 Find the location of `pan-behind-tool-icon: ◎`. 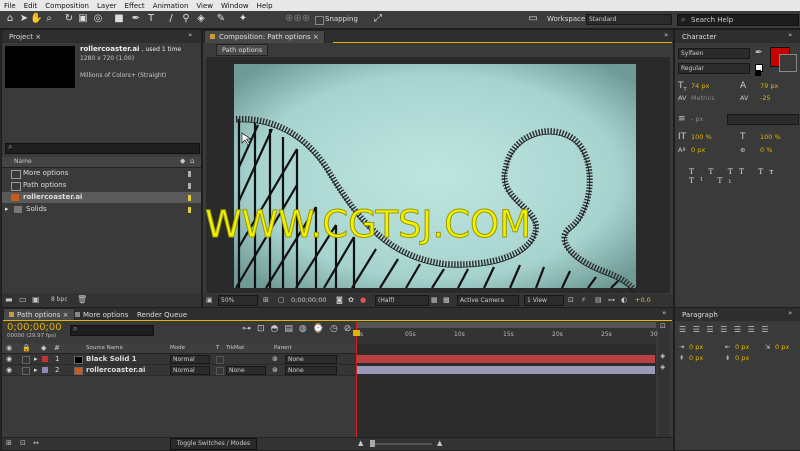

pan-behind-tool-icon: ◎ is located at coordinates (98, 19).